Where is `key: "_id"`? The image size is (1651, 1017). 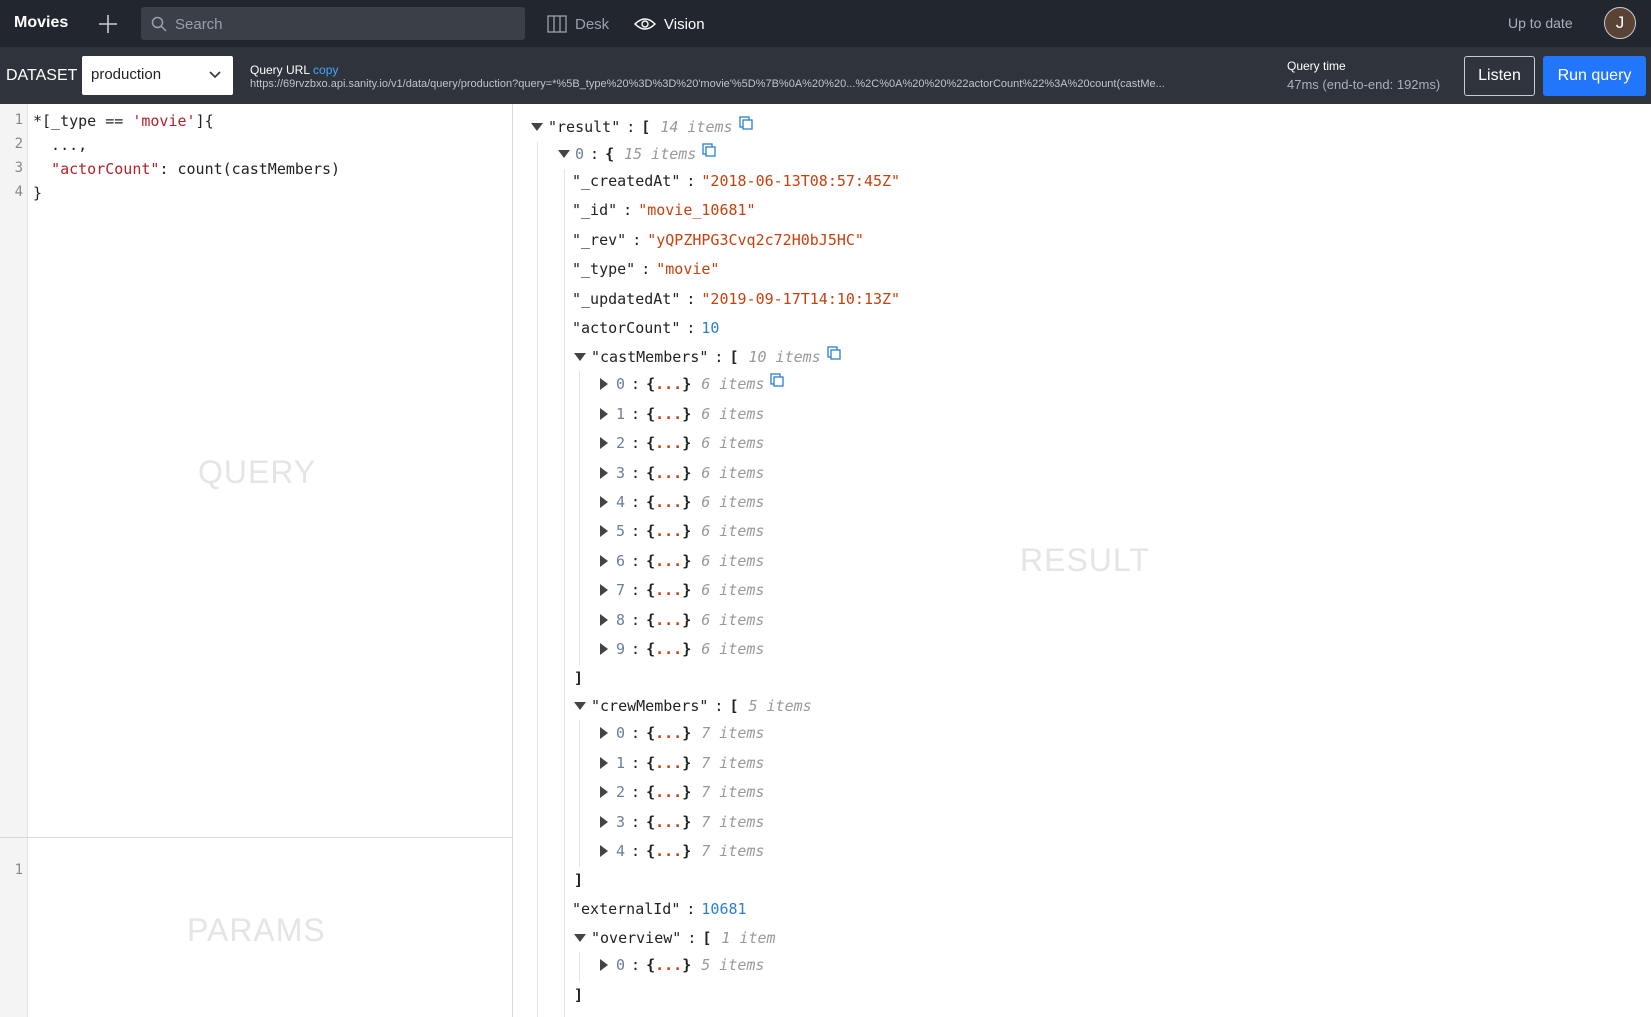
key: "_id" is located at coordinates (595, 210).